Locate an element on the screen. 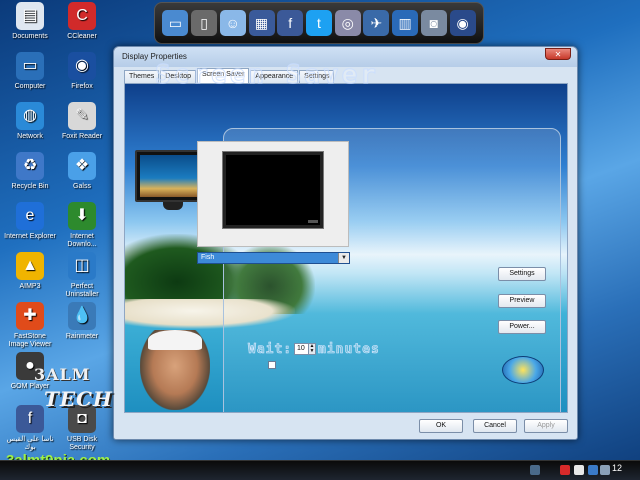 The height and width of the screenshot is (480, 640). monitor-stand is located at coordinates (173, 206).